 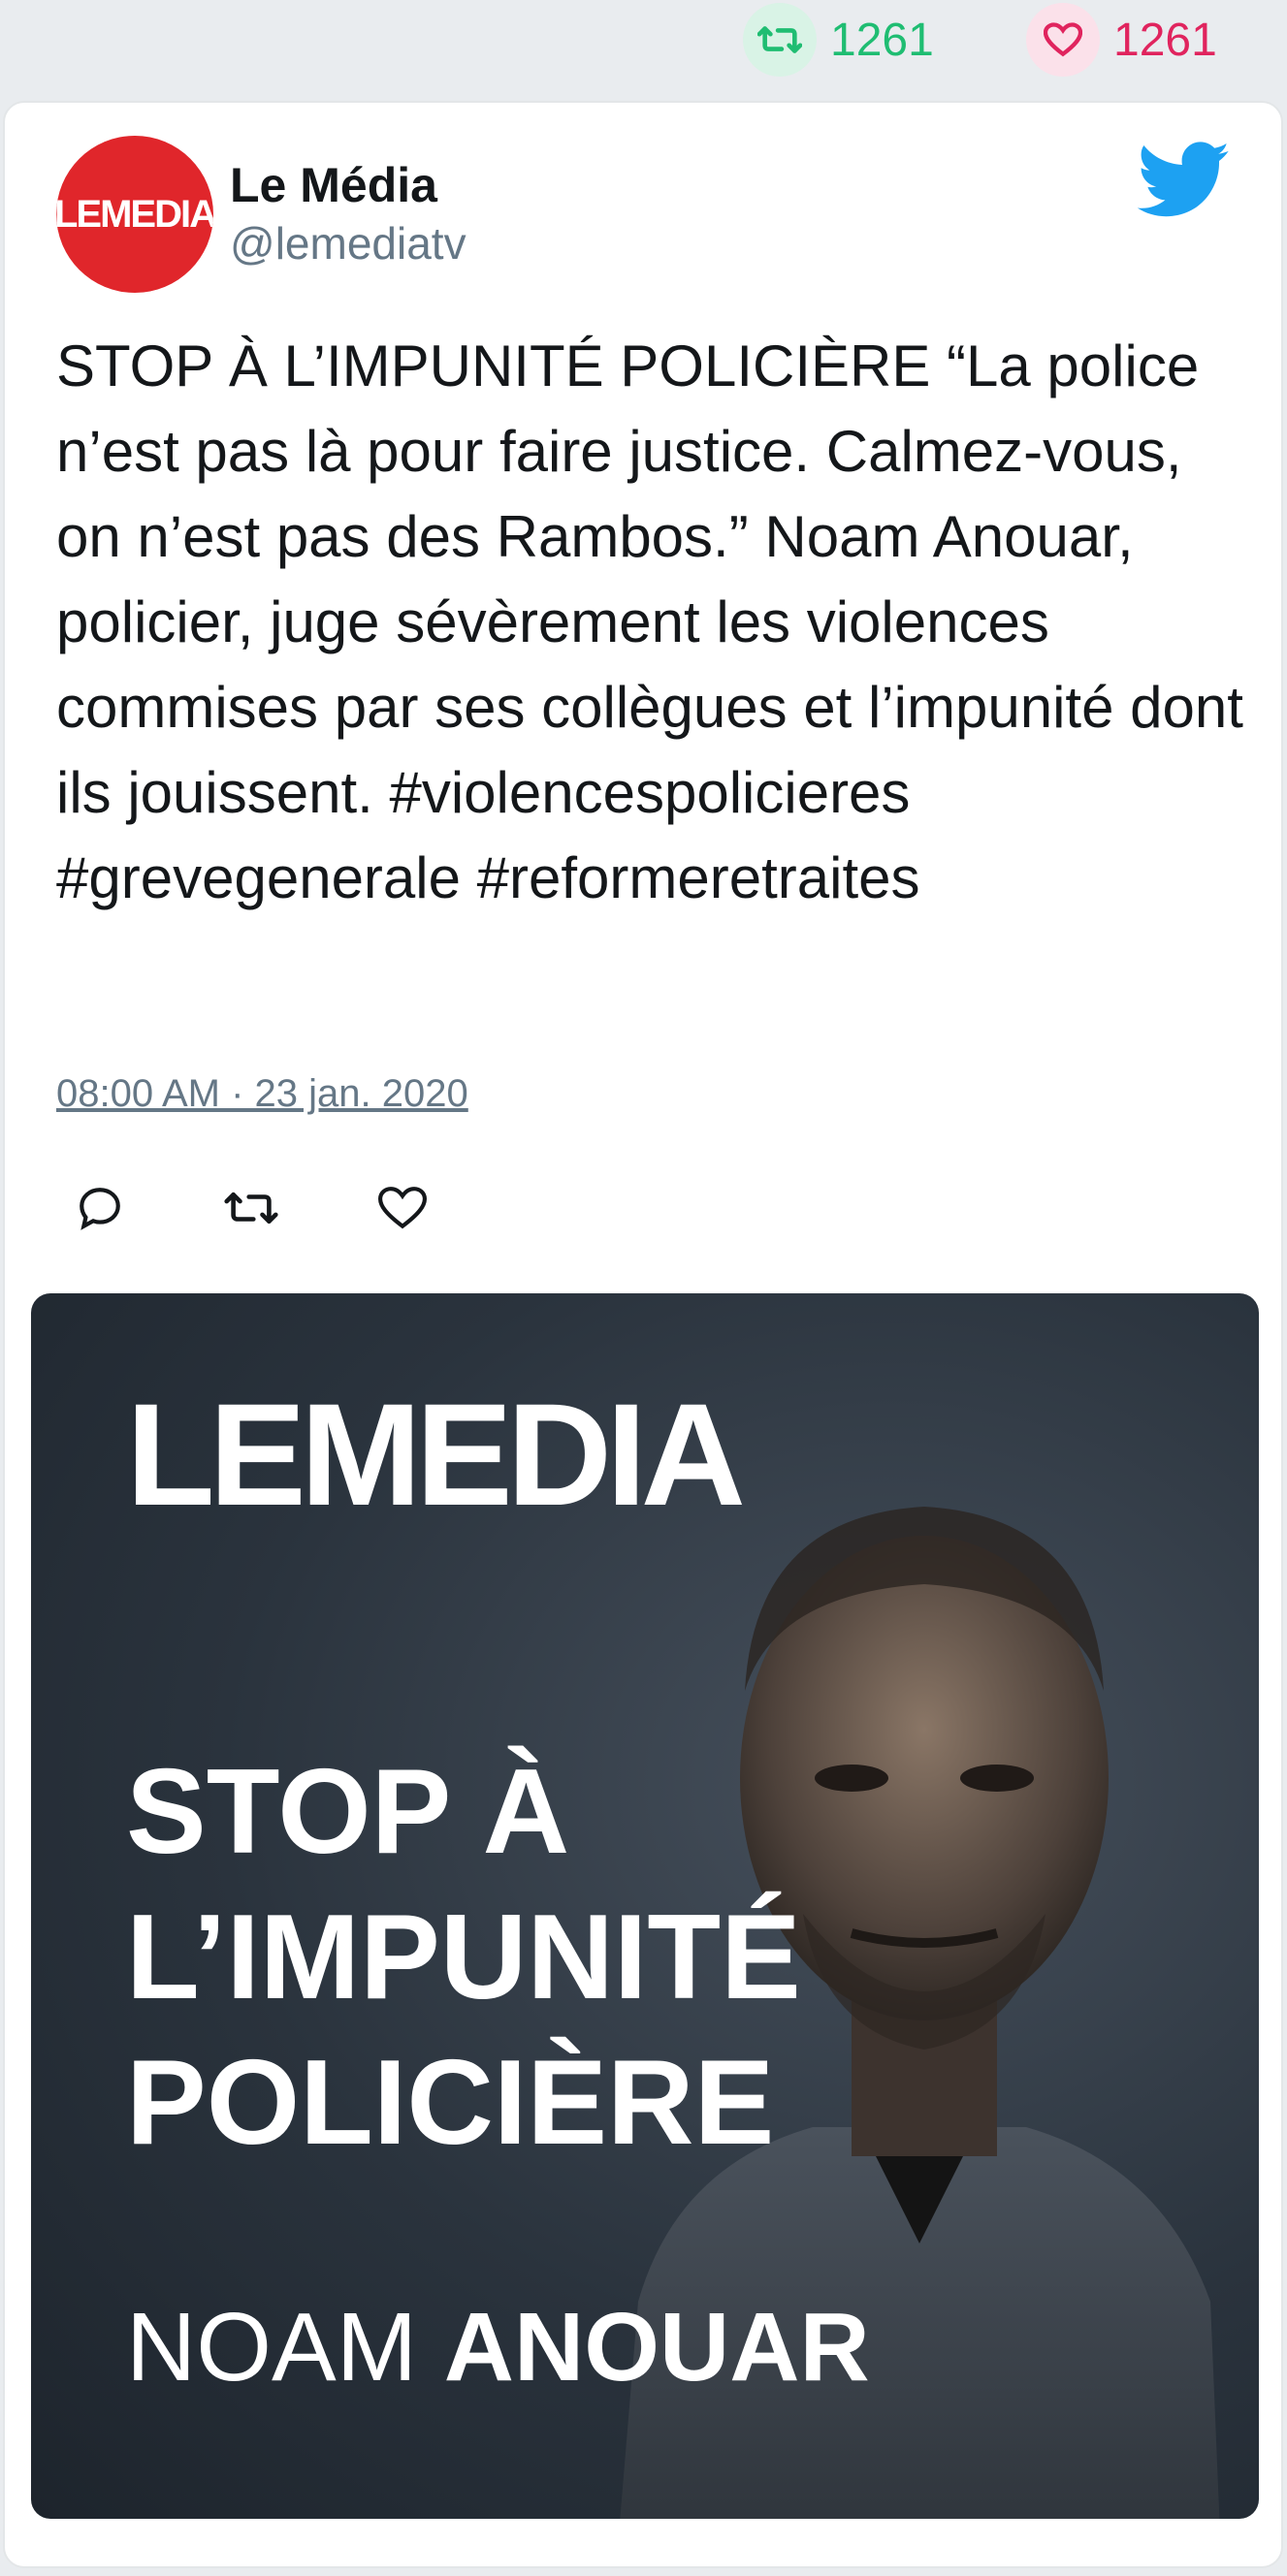 I want to click on like-stat: 1261, so click(x=1121, y=40).